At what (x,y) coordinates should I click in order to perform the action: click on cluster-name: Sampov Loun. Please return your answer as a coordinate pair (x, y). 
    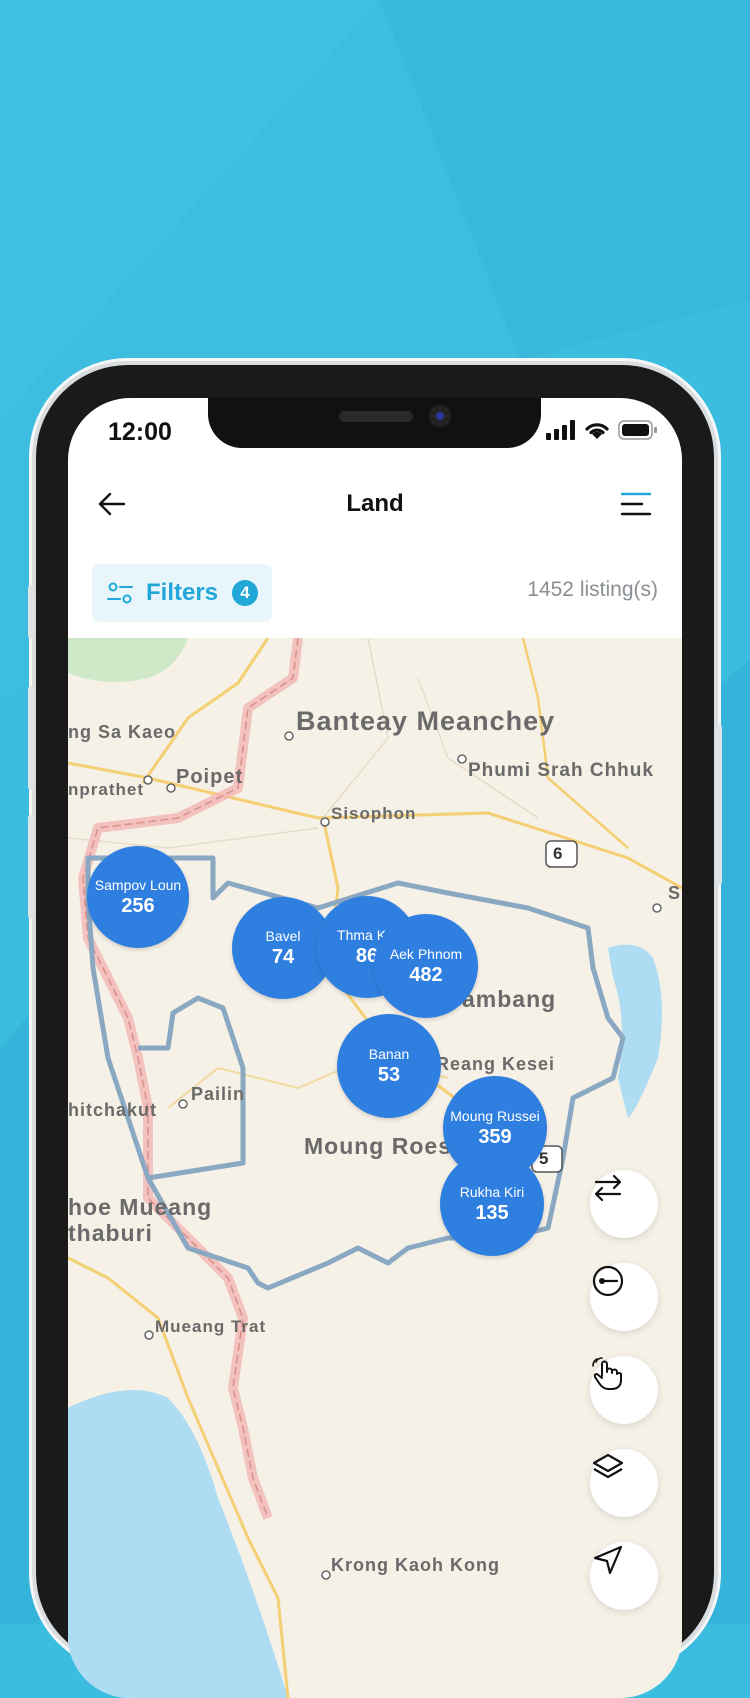
    Looking at the image, I should click on (138, 884).